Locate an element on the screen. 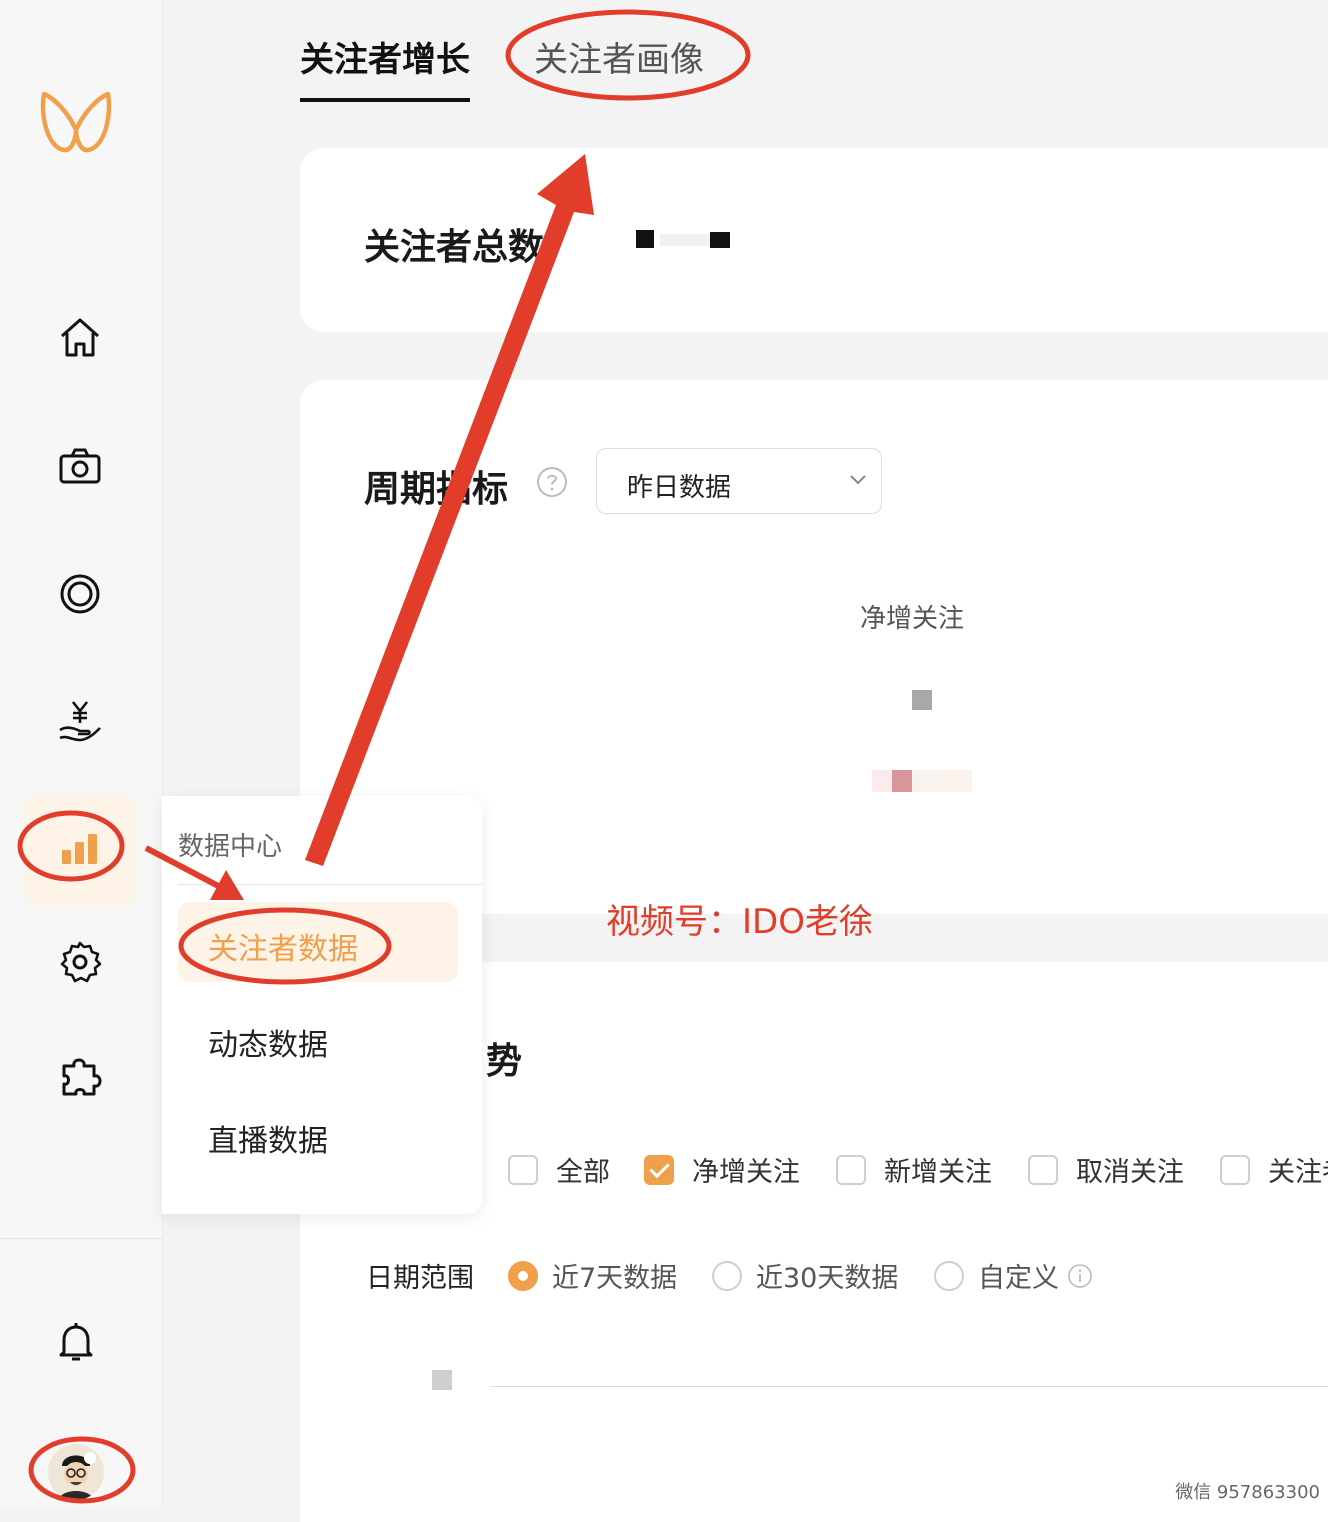 This screenshot has height=1522, width=1328. gear-icon is located at coordinates (80, 962).